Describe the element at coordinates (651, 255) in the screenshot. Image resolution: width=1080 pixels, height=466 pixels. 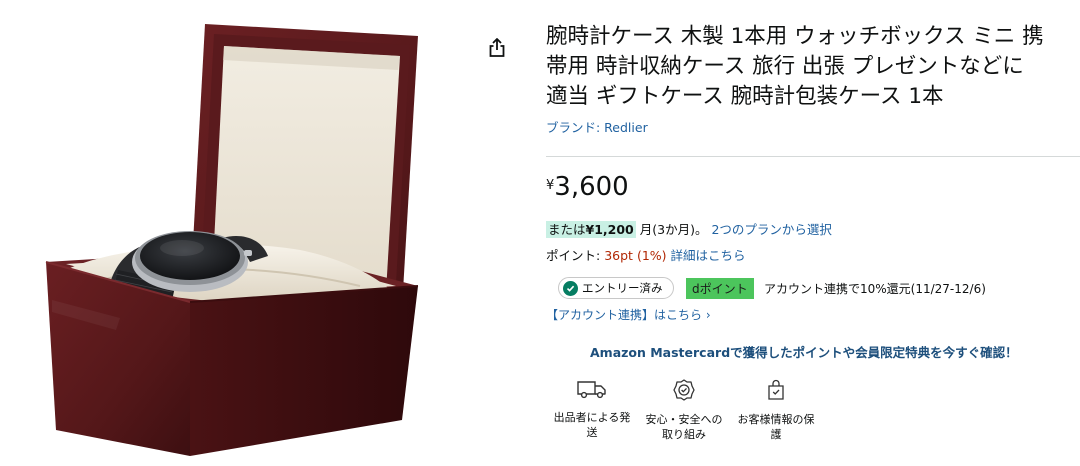
I see `points-percent: (1%)` at that location.